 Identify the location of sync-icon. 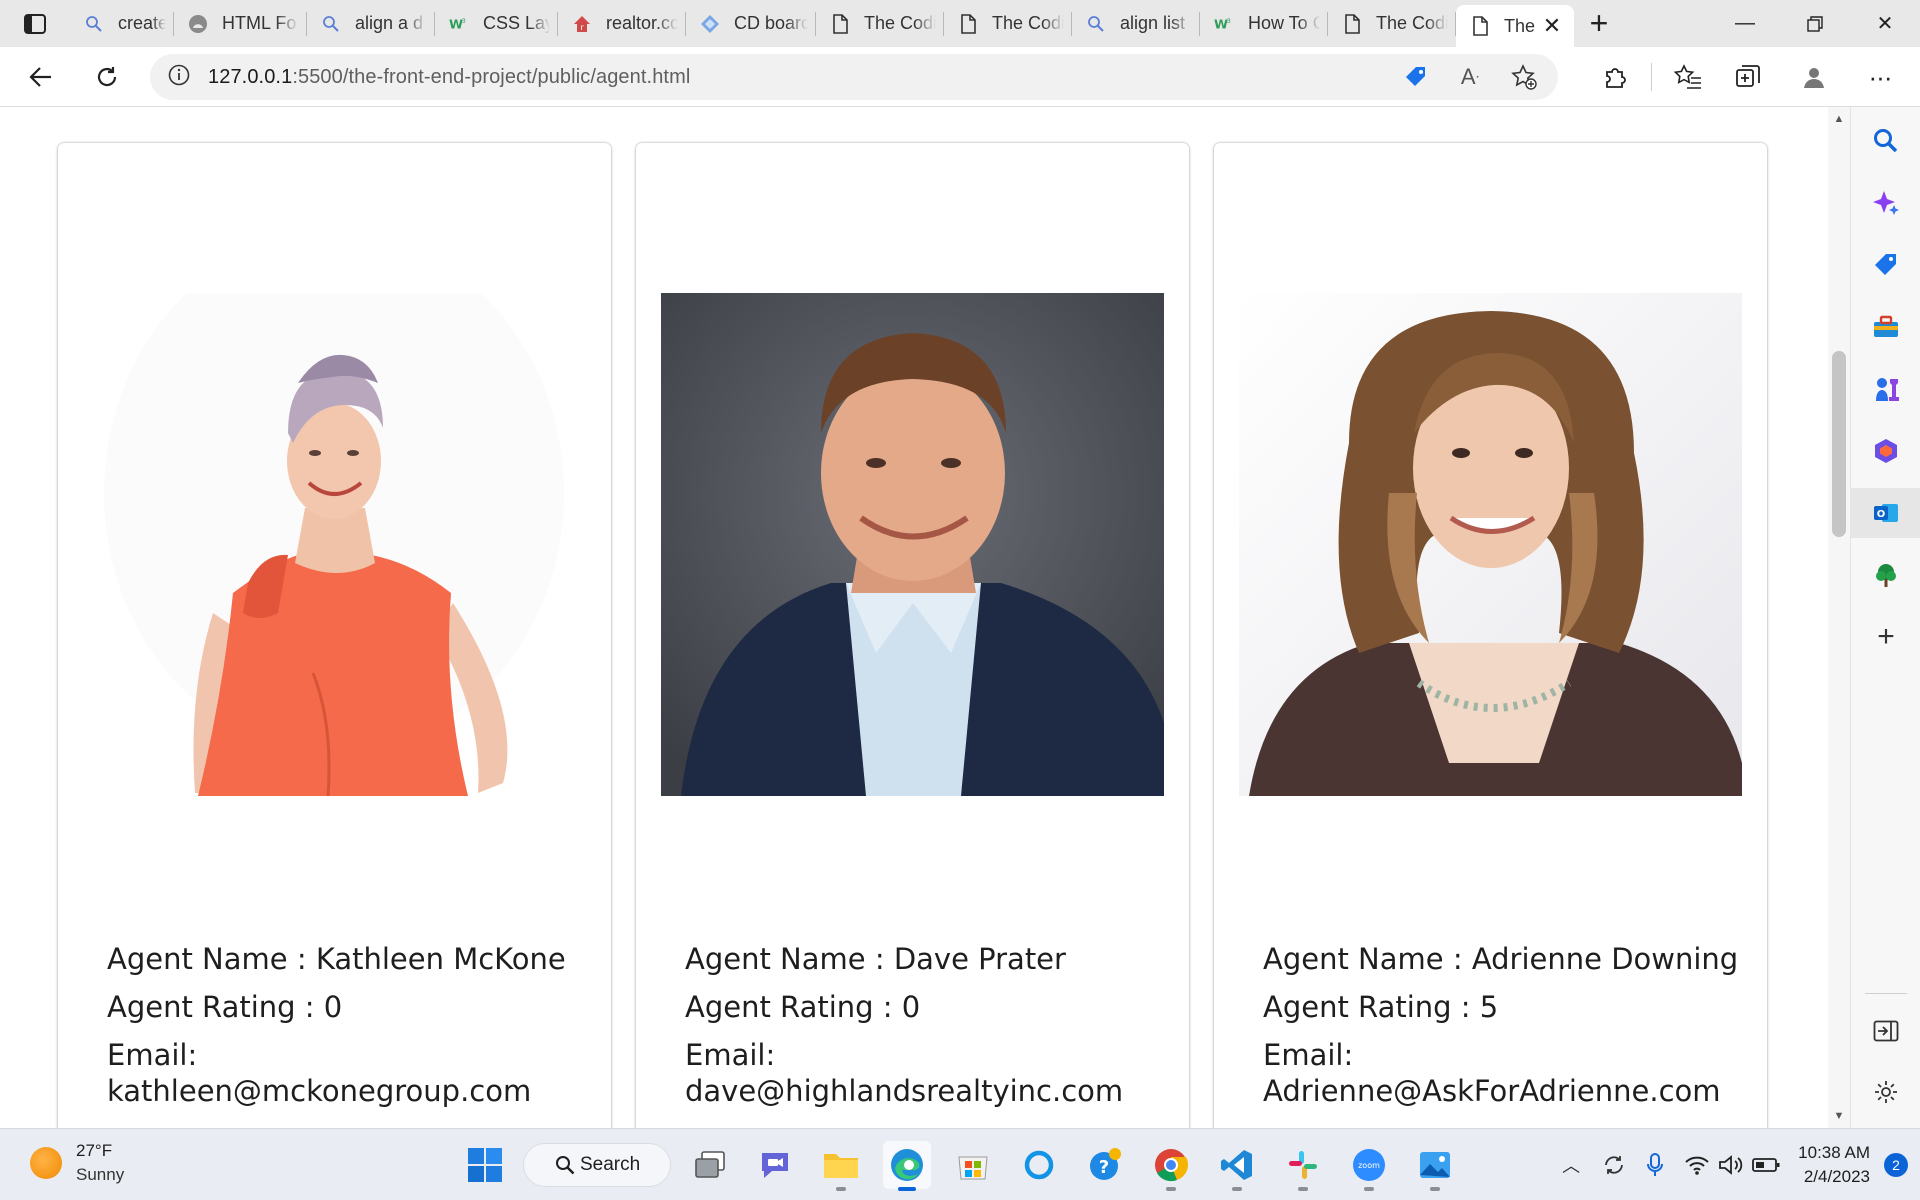
(1614, 1165).